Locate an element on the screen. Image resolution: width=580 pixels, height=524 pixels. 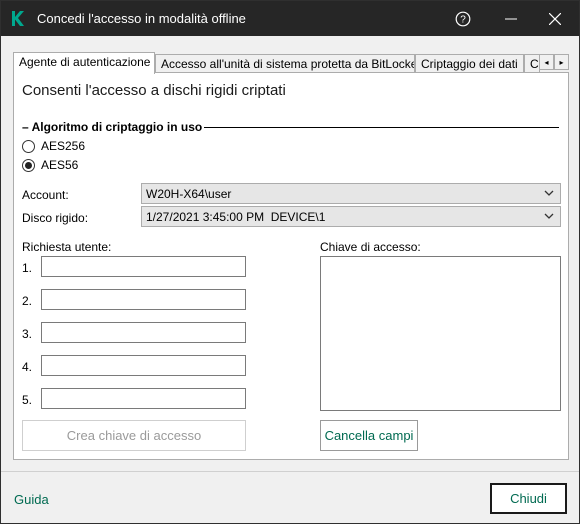
account-select: W20H-X64\user is located at coordinates (351, 193).